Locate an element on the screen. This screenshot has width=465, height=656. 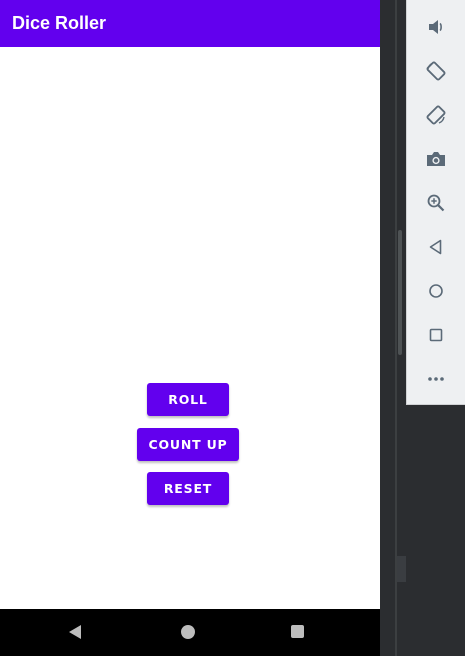
nav-home-icon is located at coordinates (188, 632).